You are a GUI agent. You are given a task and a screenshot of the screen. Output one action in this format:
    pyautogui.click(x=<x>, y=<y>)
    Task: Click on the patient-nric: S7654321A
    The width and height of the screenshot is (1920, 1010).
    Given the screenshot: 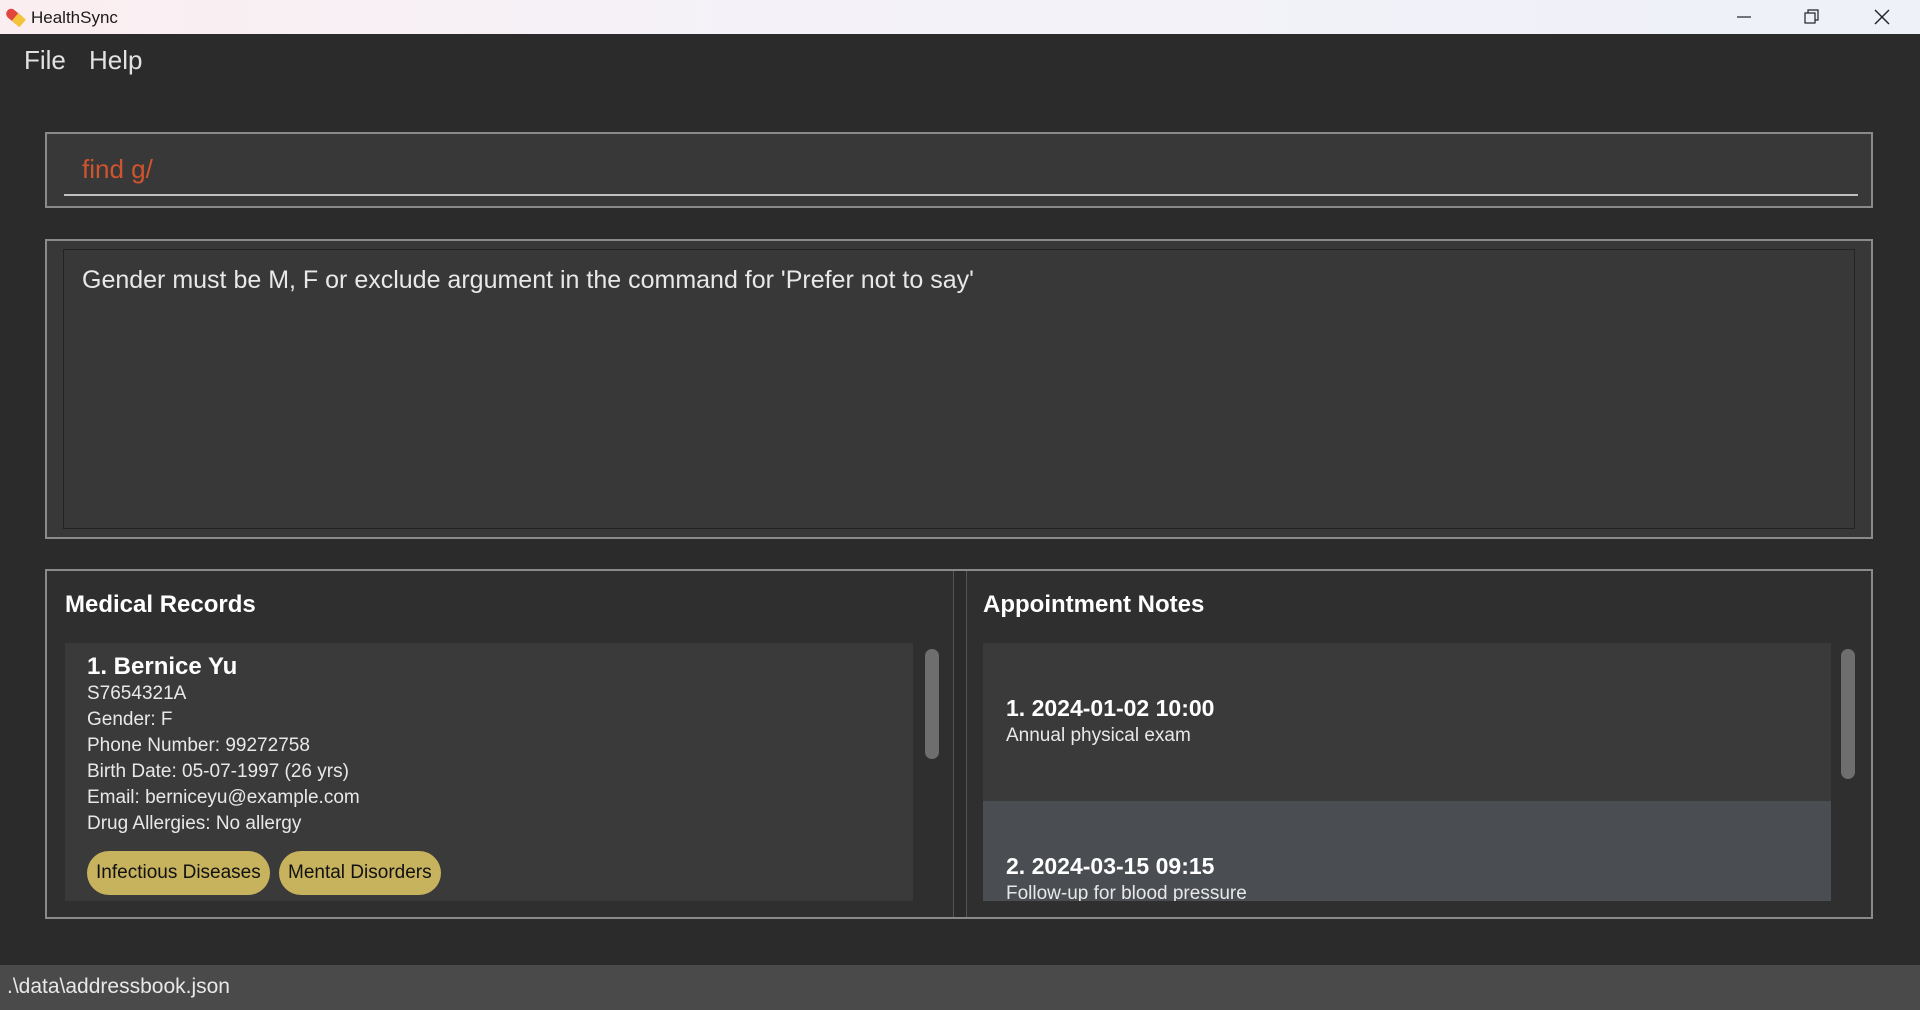 What is the action you would take?
    pyautogui.click(x=137, y=693)
    